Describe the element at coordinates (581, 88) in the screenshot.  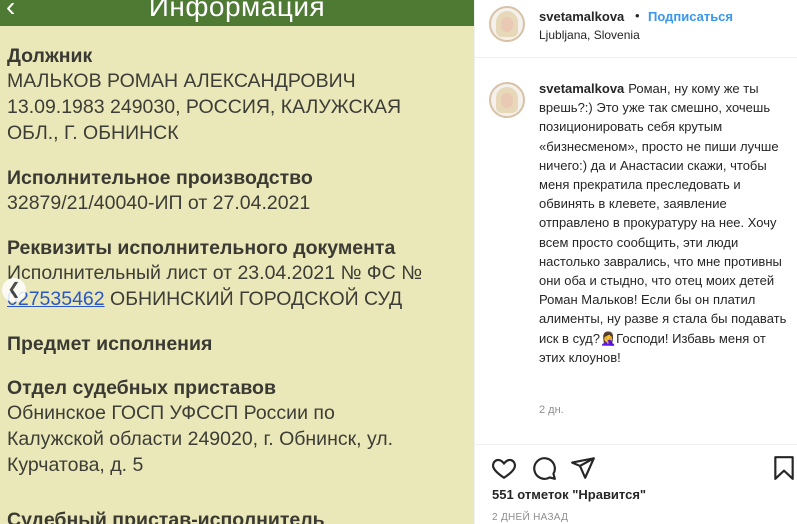
I see `comment-username: svetamalkova` at that location.